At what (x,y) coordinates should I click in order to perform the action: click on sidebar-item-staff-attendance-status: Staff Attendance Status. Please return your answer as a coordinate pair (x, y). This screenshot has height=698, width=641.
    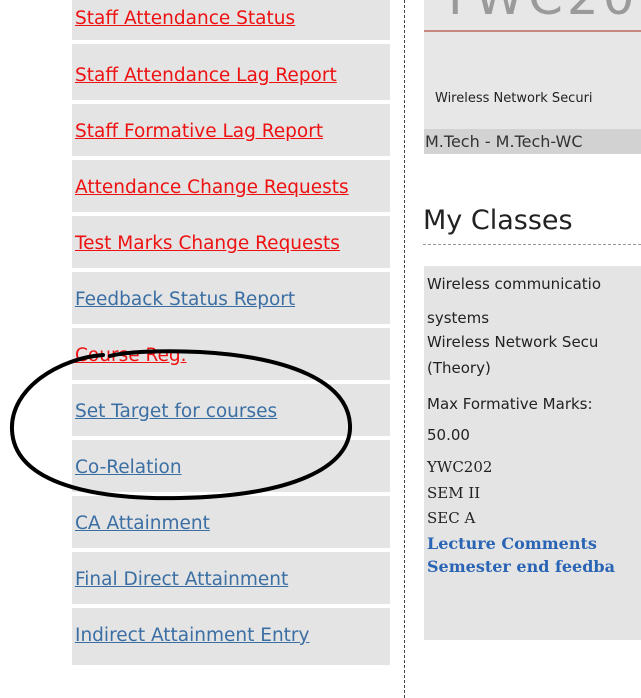
    Looking at the image, I should click on (231, 22).